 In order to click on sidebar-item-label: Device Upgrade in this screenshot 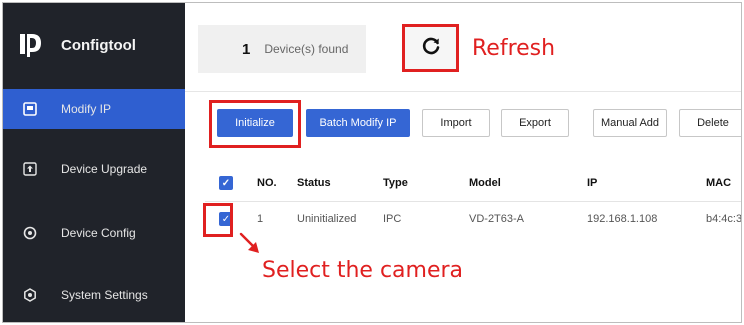, I will do `click(104, 169)`.